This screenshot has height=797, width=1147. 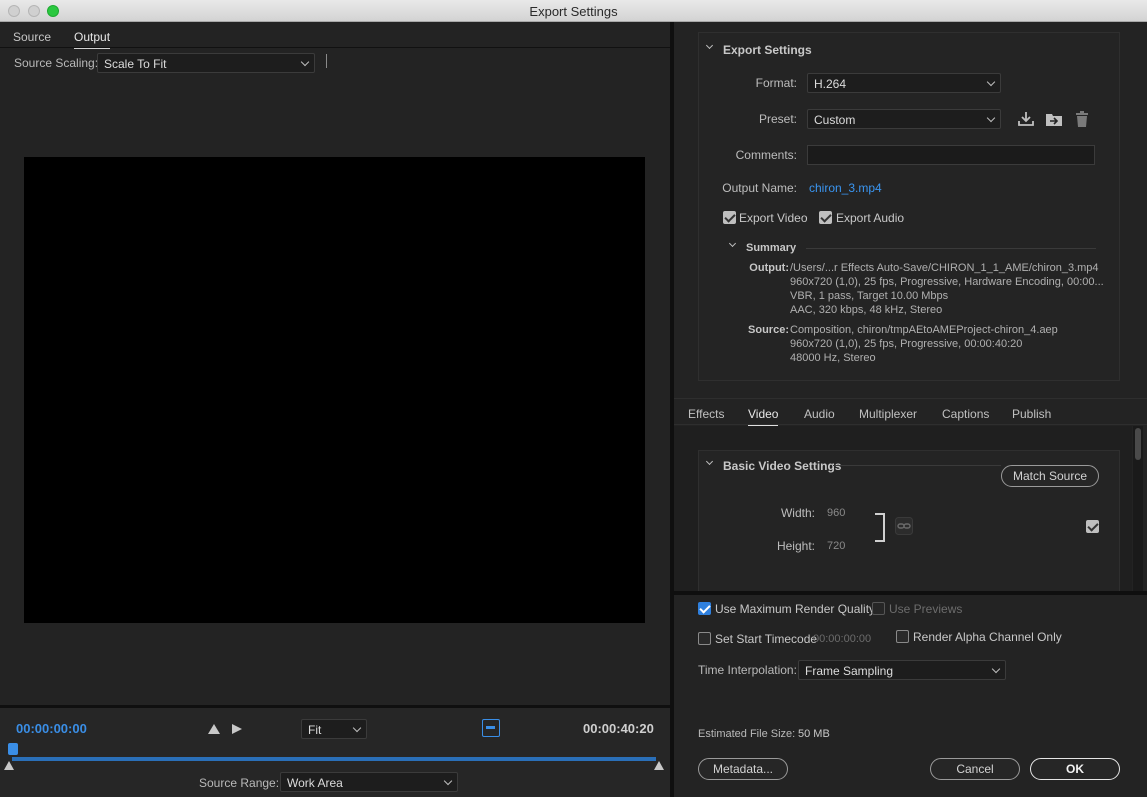 What do you see at coordinates (777, 119) in the screenshot?
I see `preset-label: Preset:` at bounding box center [777, 119].